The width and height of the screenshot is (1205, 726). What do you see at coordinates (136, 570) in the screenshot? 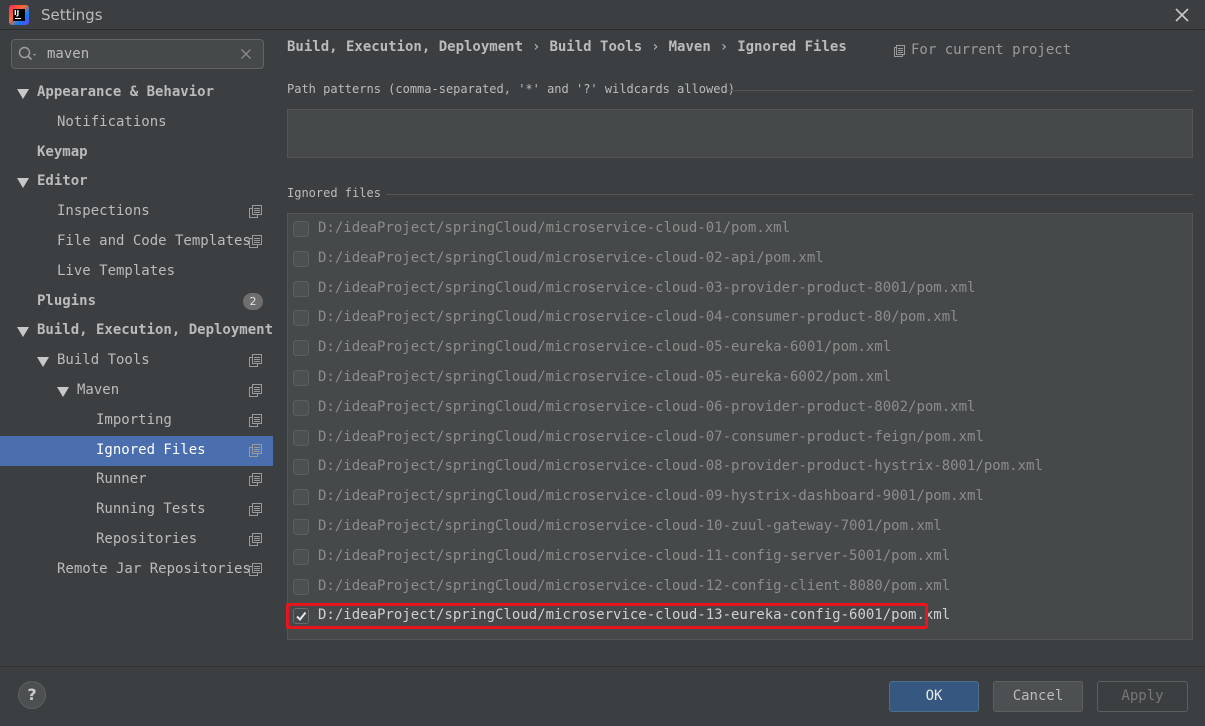
I see `sidebar-item-remote-jar-repositories: Remote Jar Repositories` at bounding box center [136, 570].